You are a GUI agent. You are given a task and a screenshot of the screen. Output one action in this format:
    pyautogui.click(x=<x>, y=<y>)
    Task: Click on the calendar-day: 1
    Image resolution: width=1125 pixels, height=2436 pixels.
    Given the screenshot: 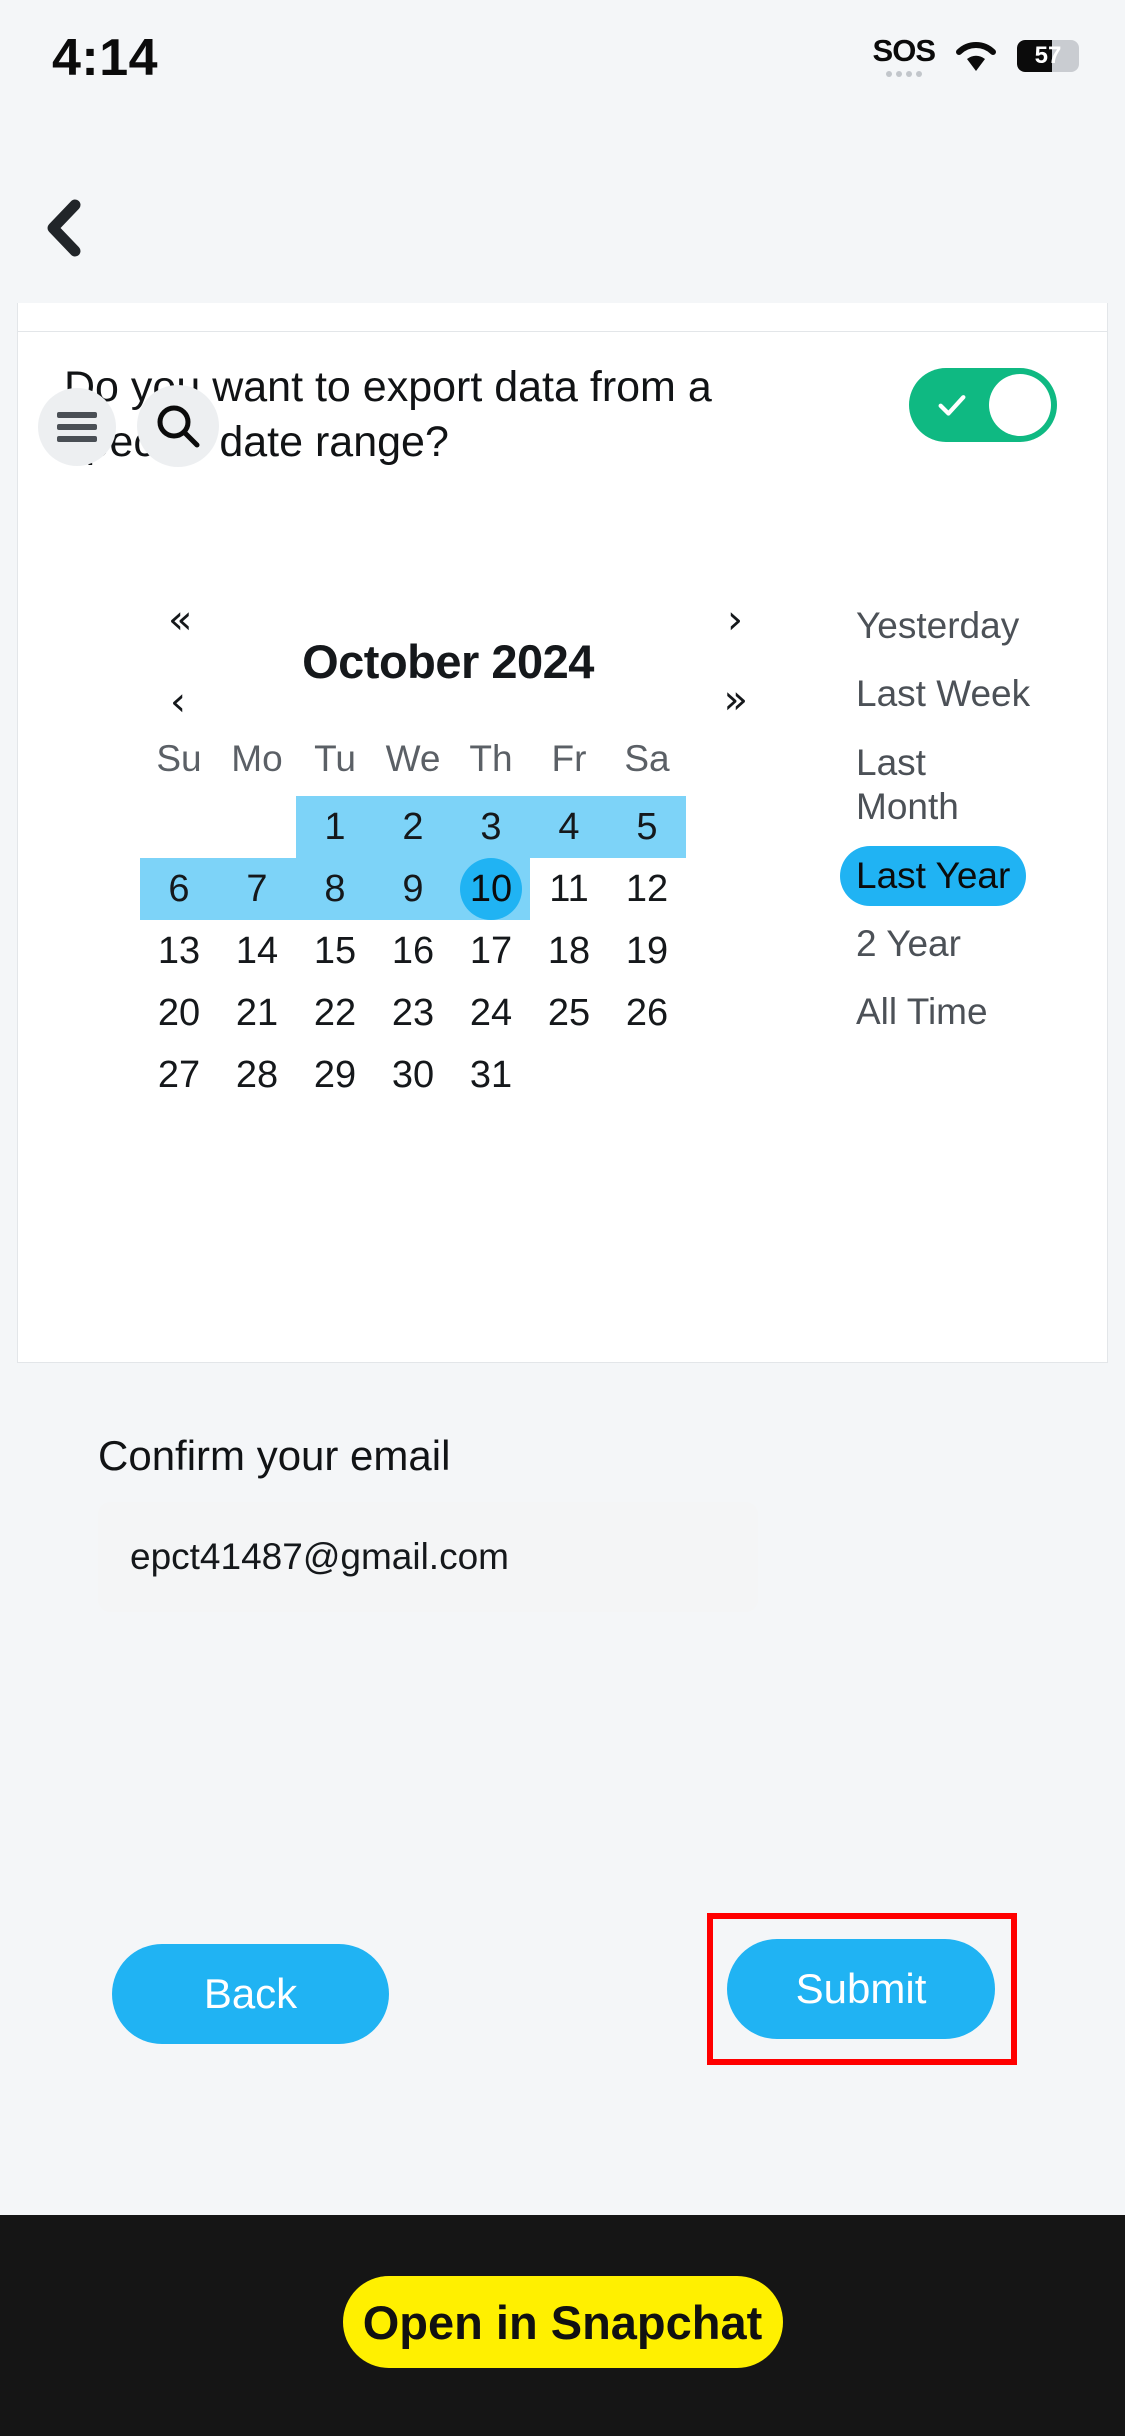 What is the action you would take?
    pyautogui.click(x=335, y=827)
    